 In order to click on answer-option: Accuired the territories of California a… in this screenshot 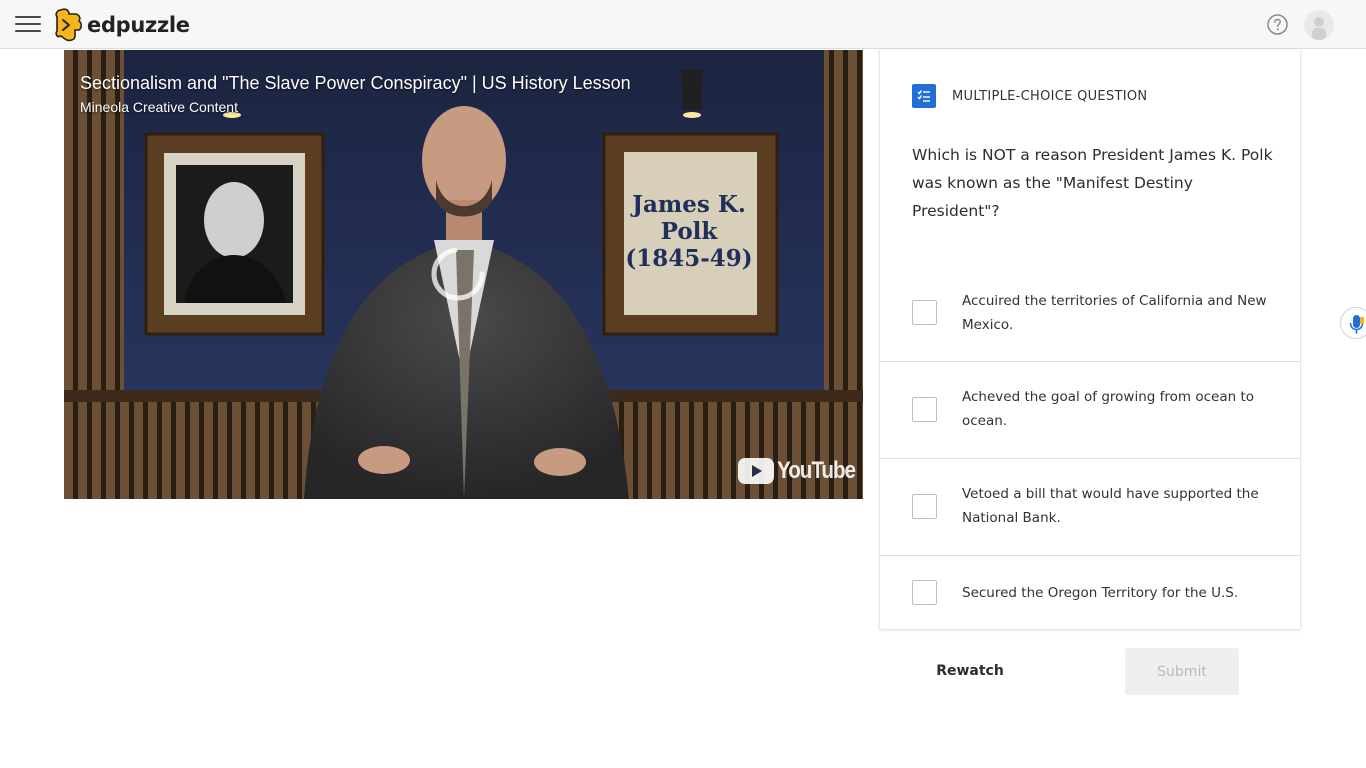, I will do `click(1090, 313)`.